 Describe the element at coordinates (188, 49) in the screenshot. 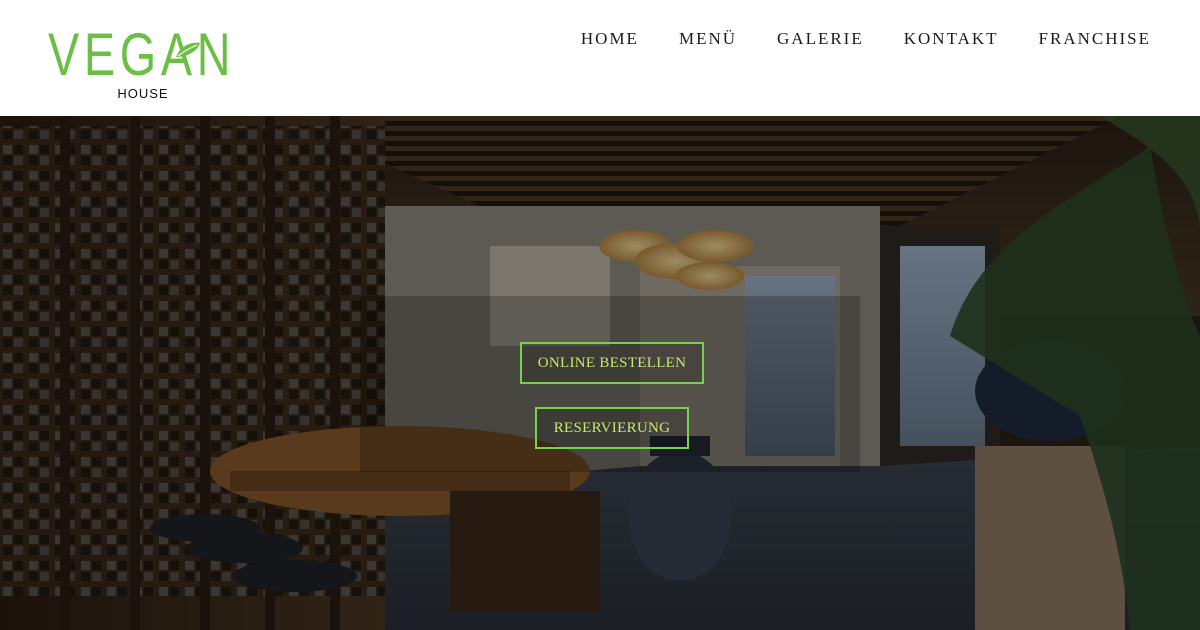

I see `leaf-icon` at that location.